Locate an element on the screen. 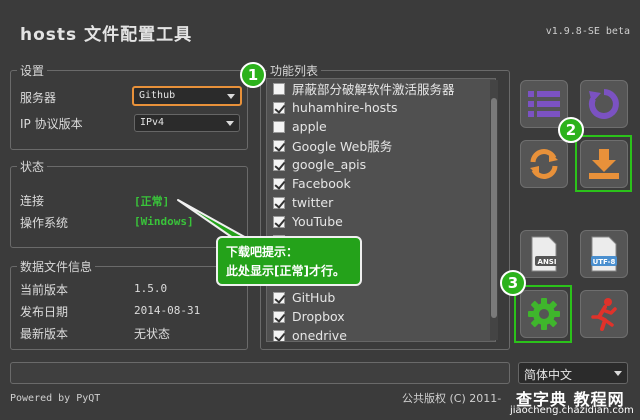  language-select: 简体中文 is located at coordinates (573, 373).